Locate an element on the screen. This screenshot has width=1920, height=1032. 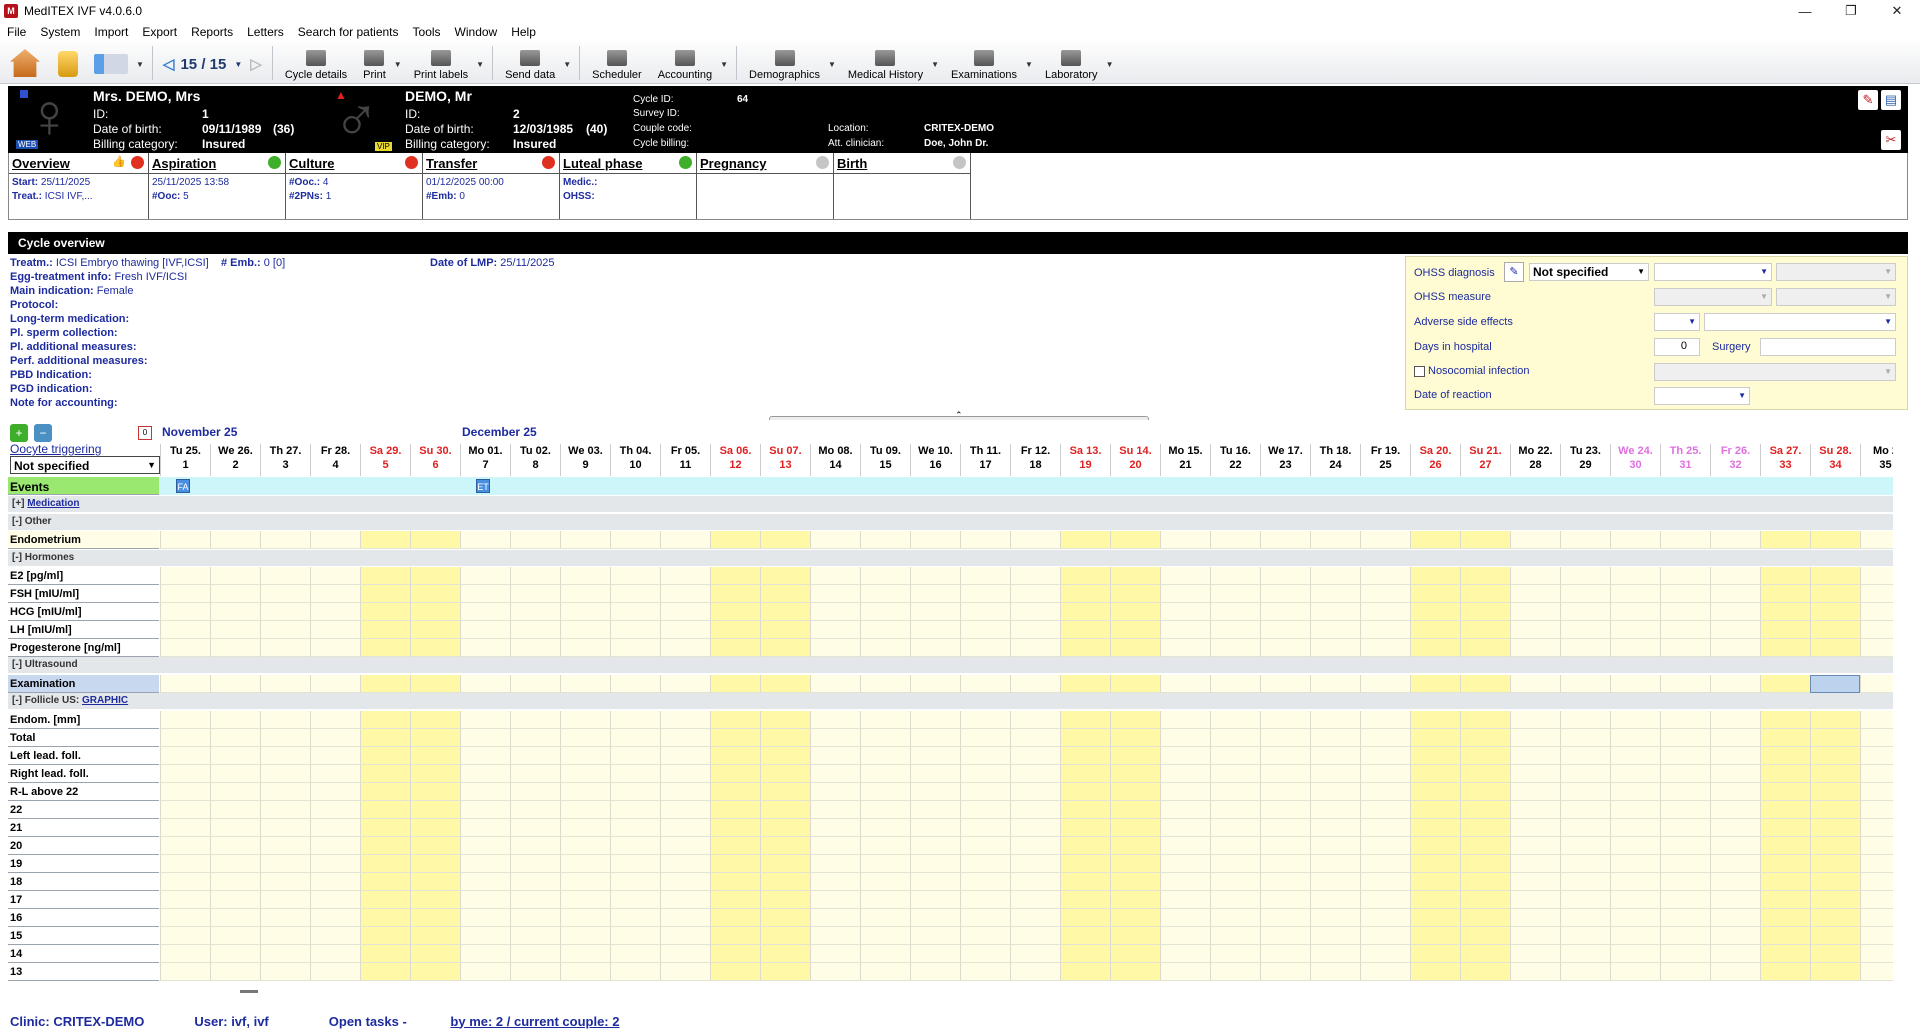
chevron-down-icon: ▼ is located at coordinates (1110, 64).